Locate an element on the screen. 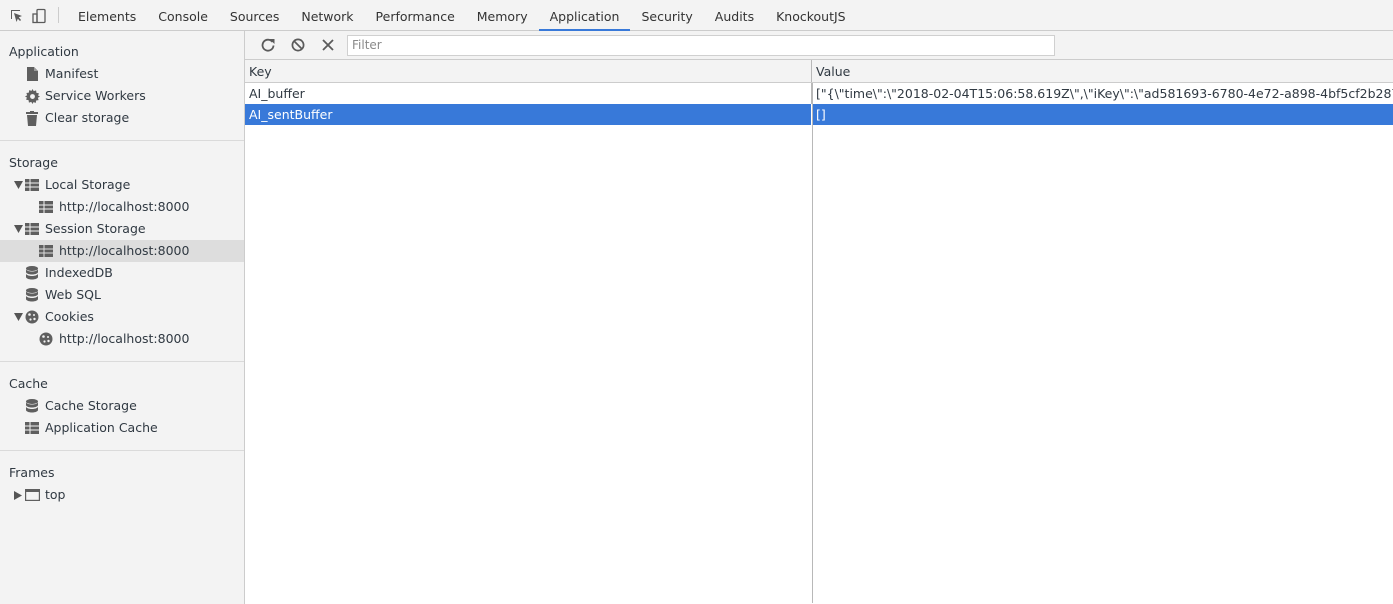  filter-input is located at coordinates (701, 45).